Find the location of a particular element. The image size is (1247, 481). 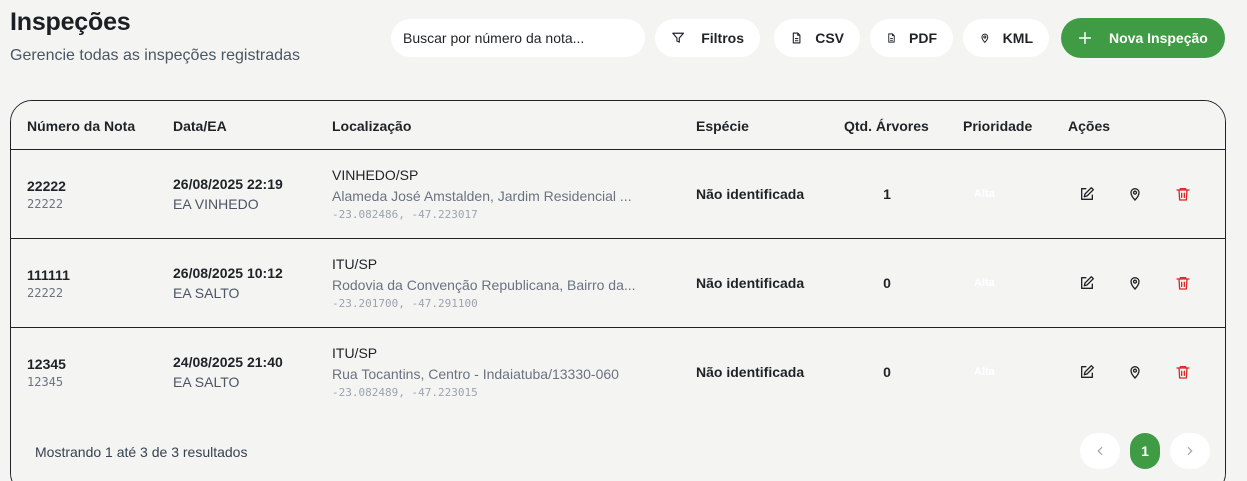

prev-page-button is located at coordinates (1100, 451).